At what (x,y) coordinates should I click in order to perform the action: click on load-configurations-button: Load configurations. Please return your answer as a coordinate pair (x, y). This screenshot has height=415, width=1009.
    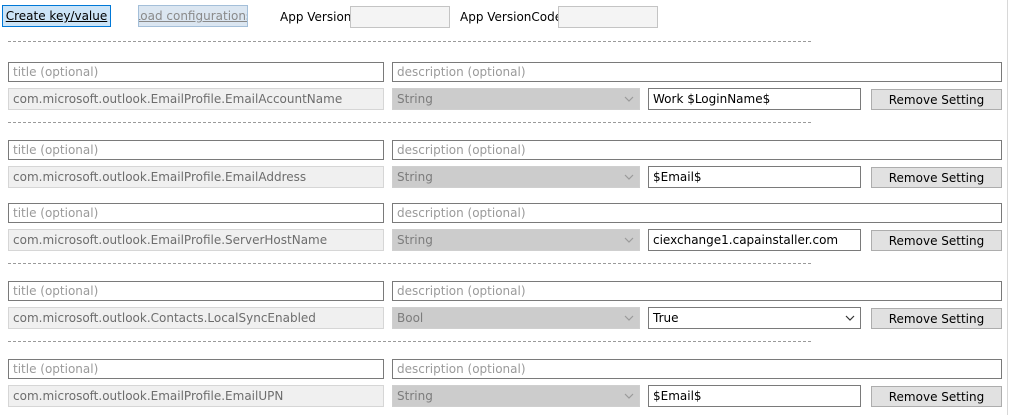
    Looking at the image, I should click on (193, 16).